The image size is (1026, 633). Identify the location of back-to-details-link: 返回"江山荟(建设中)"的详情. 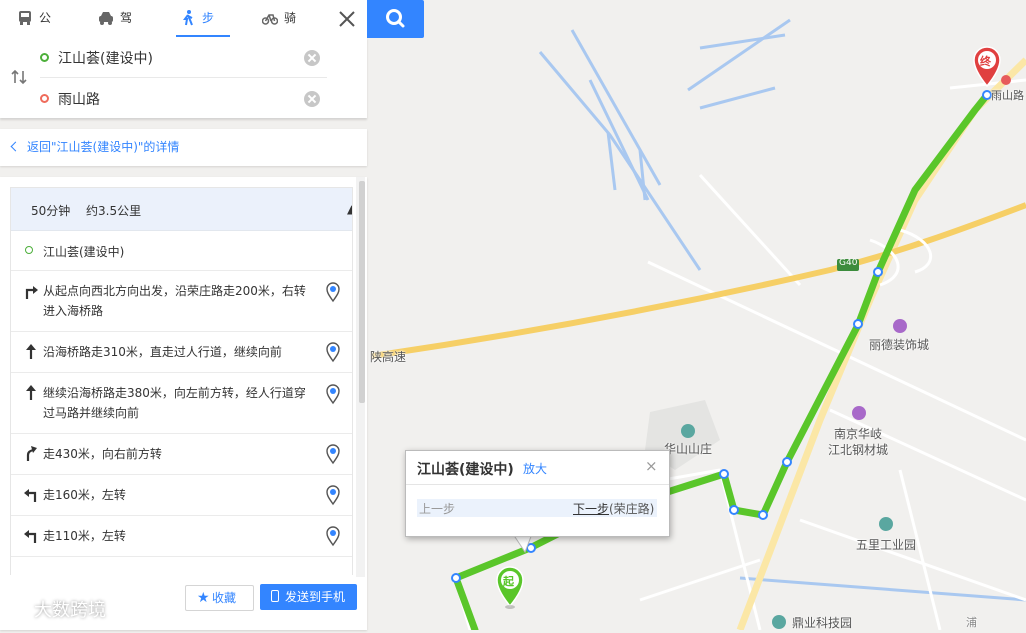
(94, 147).